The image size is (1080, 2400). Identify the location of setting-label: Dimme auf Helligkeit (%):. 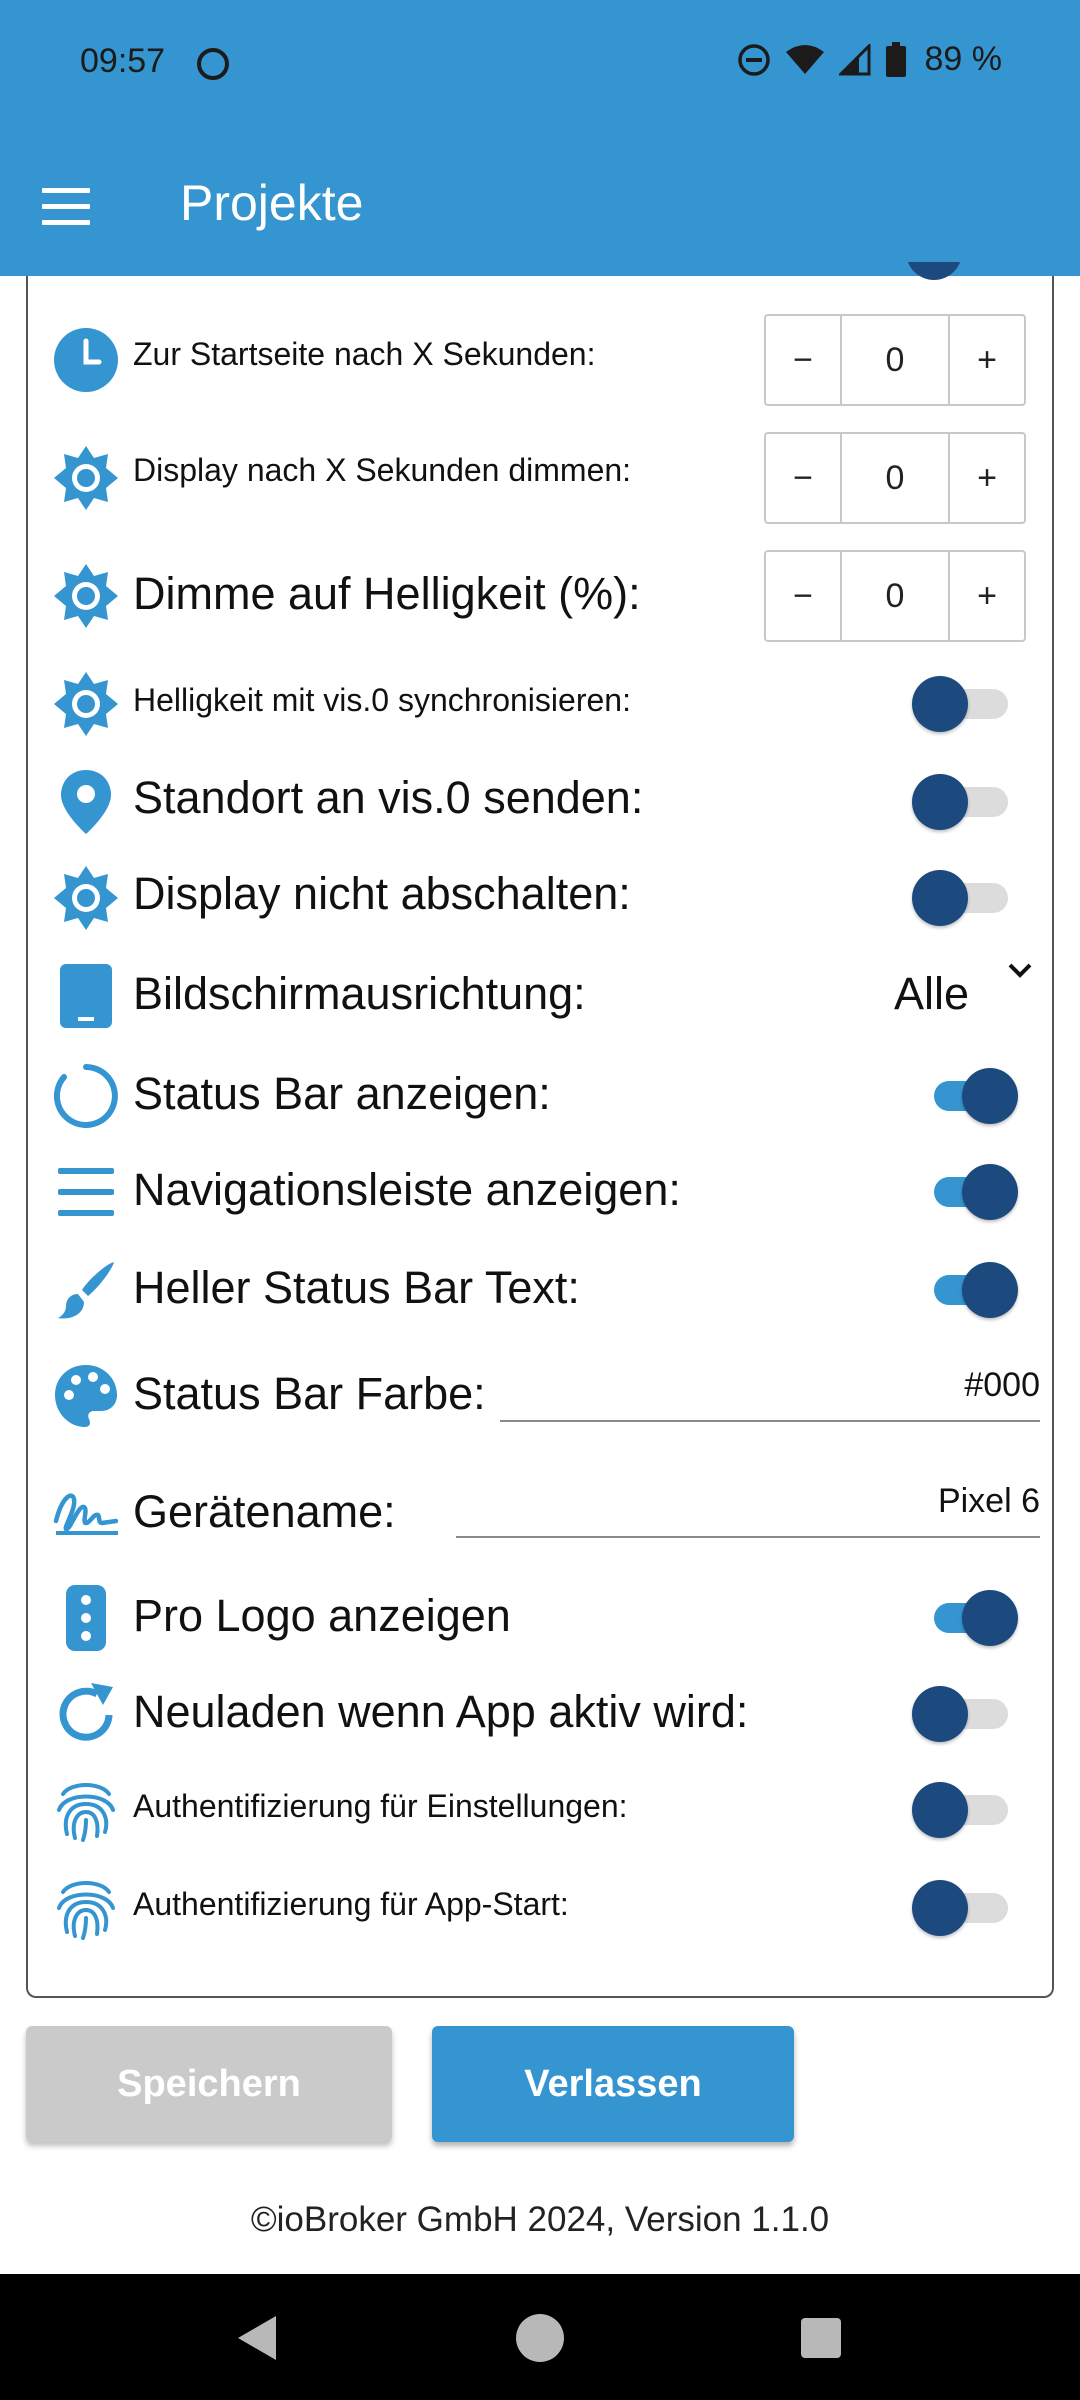
(387, 593).